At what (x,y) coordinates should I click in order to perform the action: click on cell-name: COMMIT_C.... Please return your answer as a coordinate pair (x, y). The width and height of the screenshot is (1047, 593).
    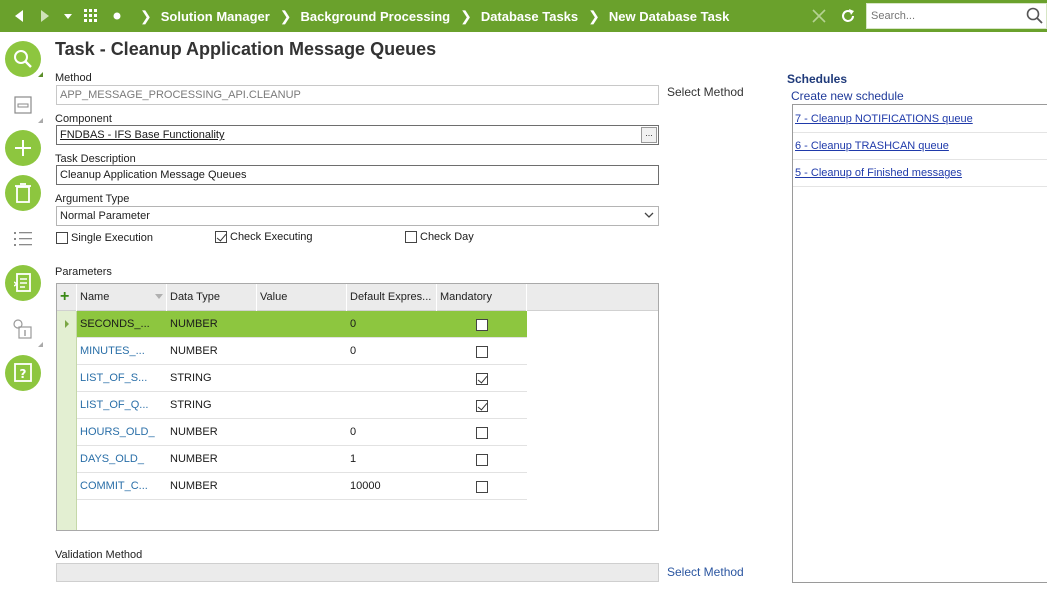
    Looking at the image, I should click on (122, 486).